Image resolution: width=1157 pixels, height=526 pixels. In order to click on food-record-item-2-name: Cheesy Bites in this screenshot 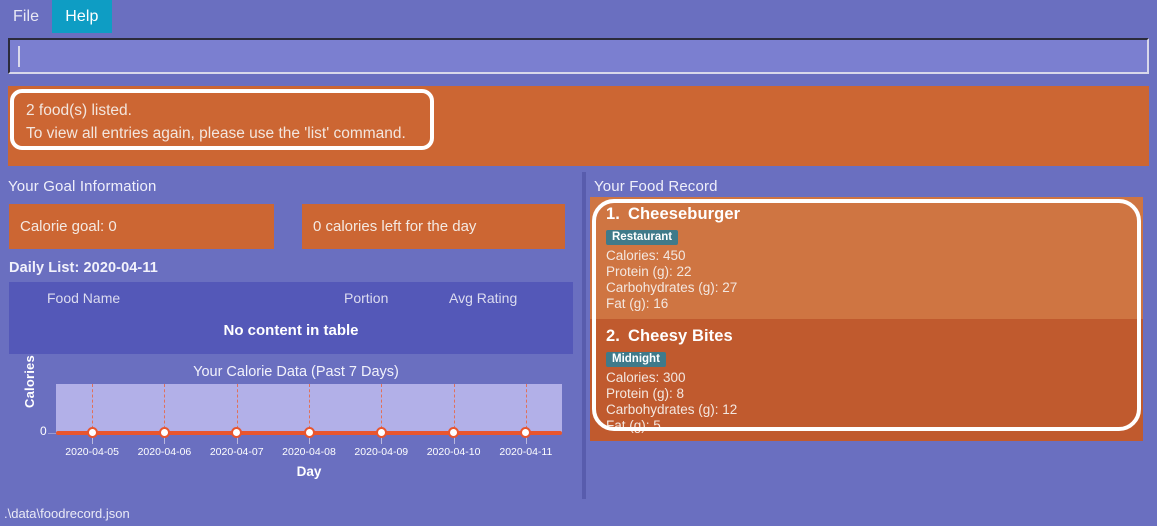, I will do `click(680, 336)`.